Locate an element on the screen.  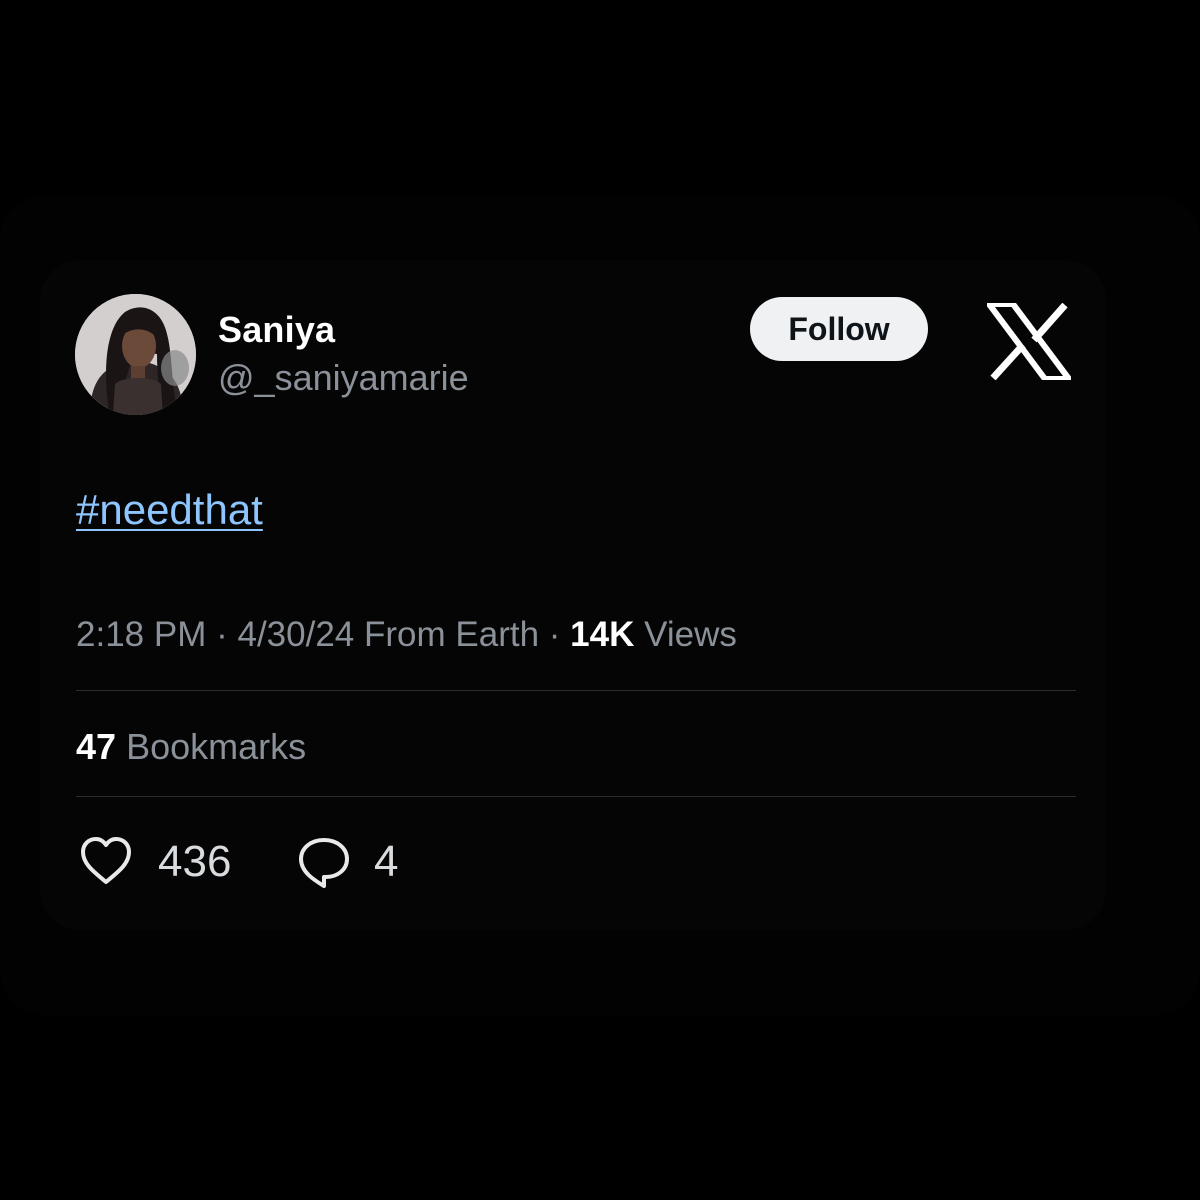
bookmarks-stat: 47 Bookmarks is located at coordinates (191, 747).